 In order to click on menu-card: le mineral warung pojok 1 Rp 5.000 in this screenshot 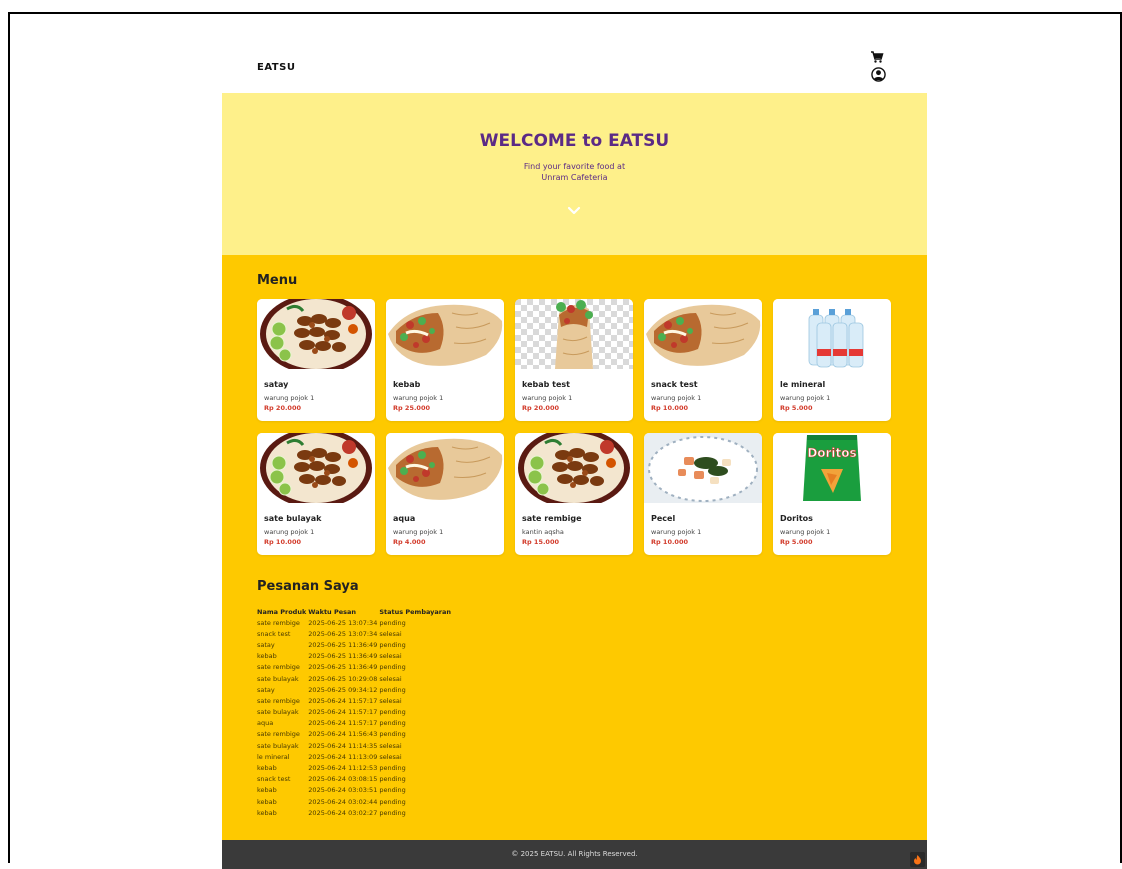, I will do `click(832, 360)`.